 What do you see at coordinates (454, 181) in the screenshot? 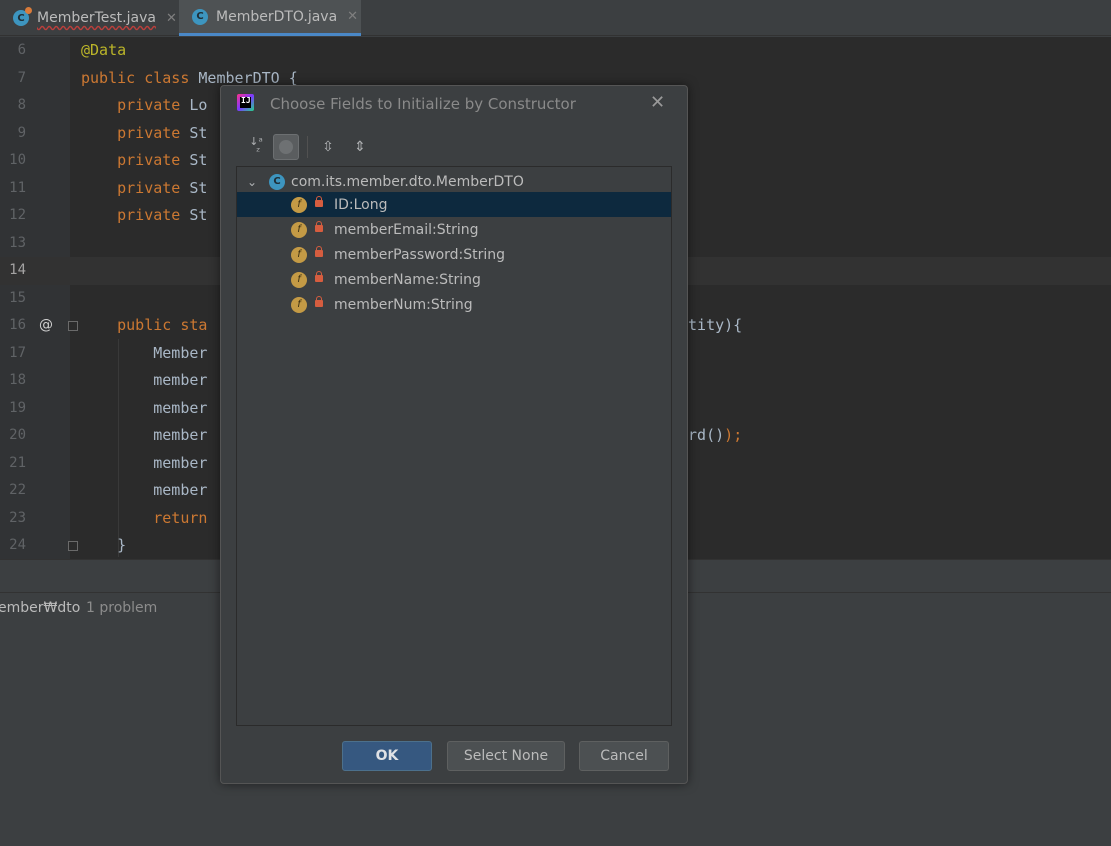
I see `tree-root-node: ⌄ C com.its.member.dto.MemberDTO` at bounding box center [454, 181].